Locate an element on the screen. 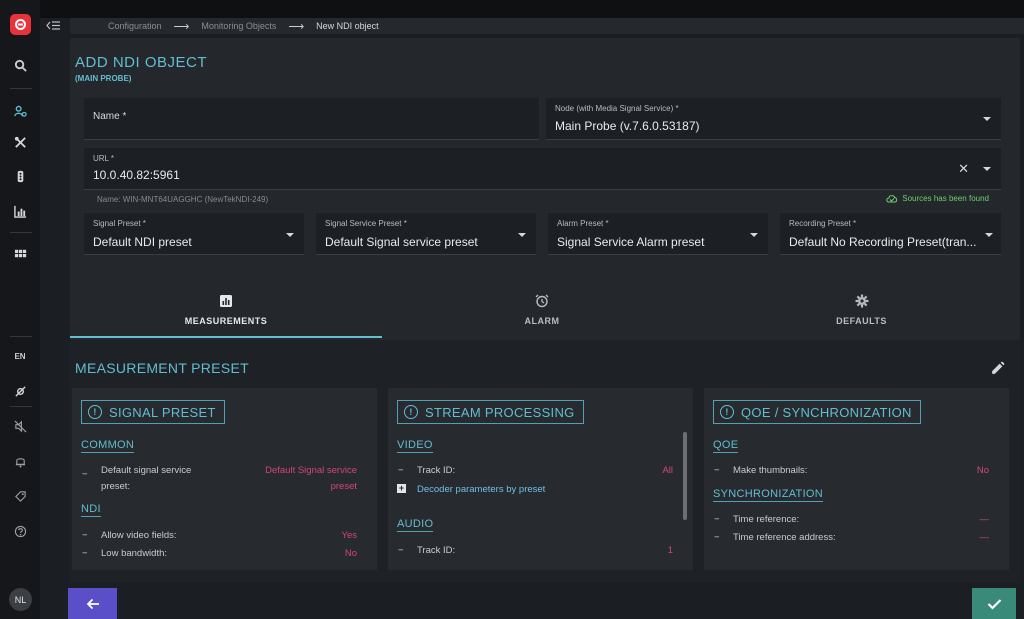 The width and height of the screenshot is (1024, 619). row-value: Yes is located at coordinates (349, 535).